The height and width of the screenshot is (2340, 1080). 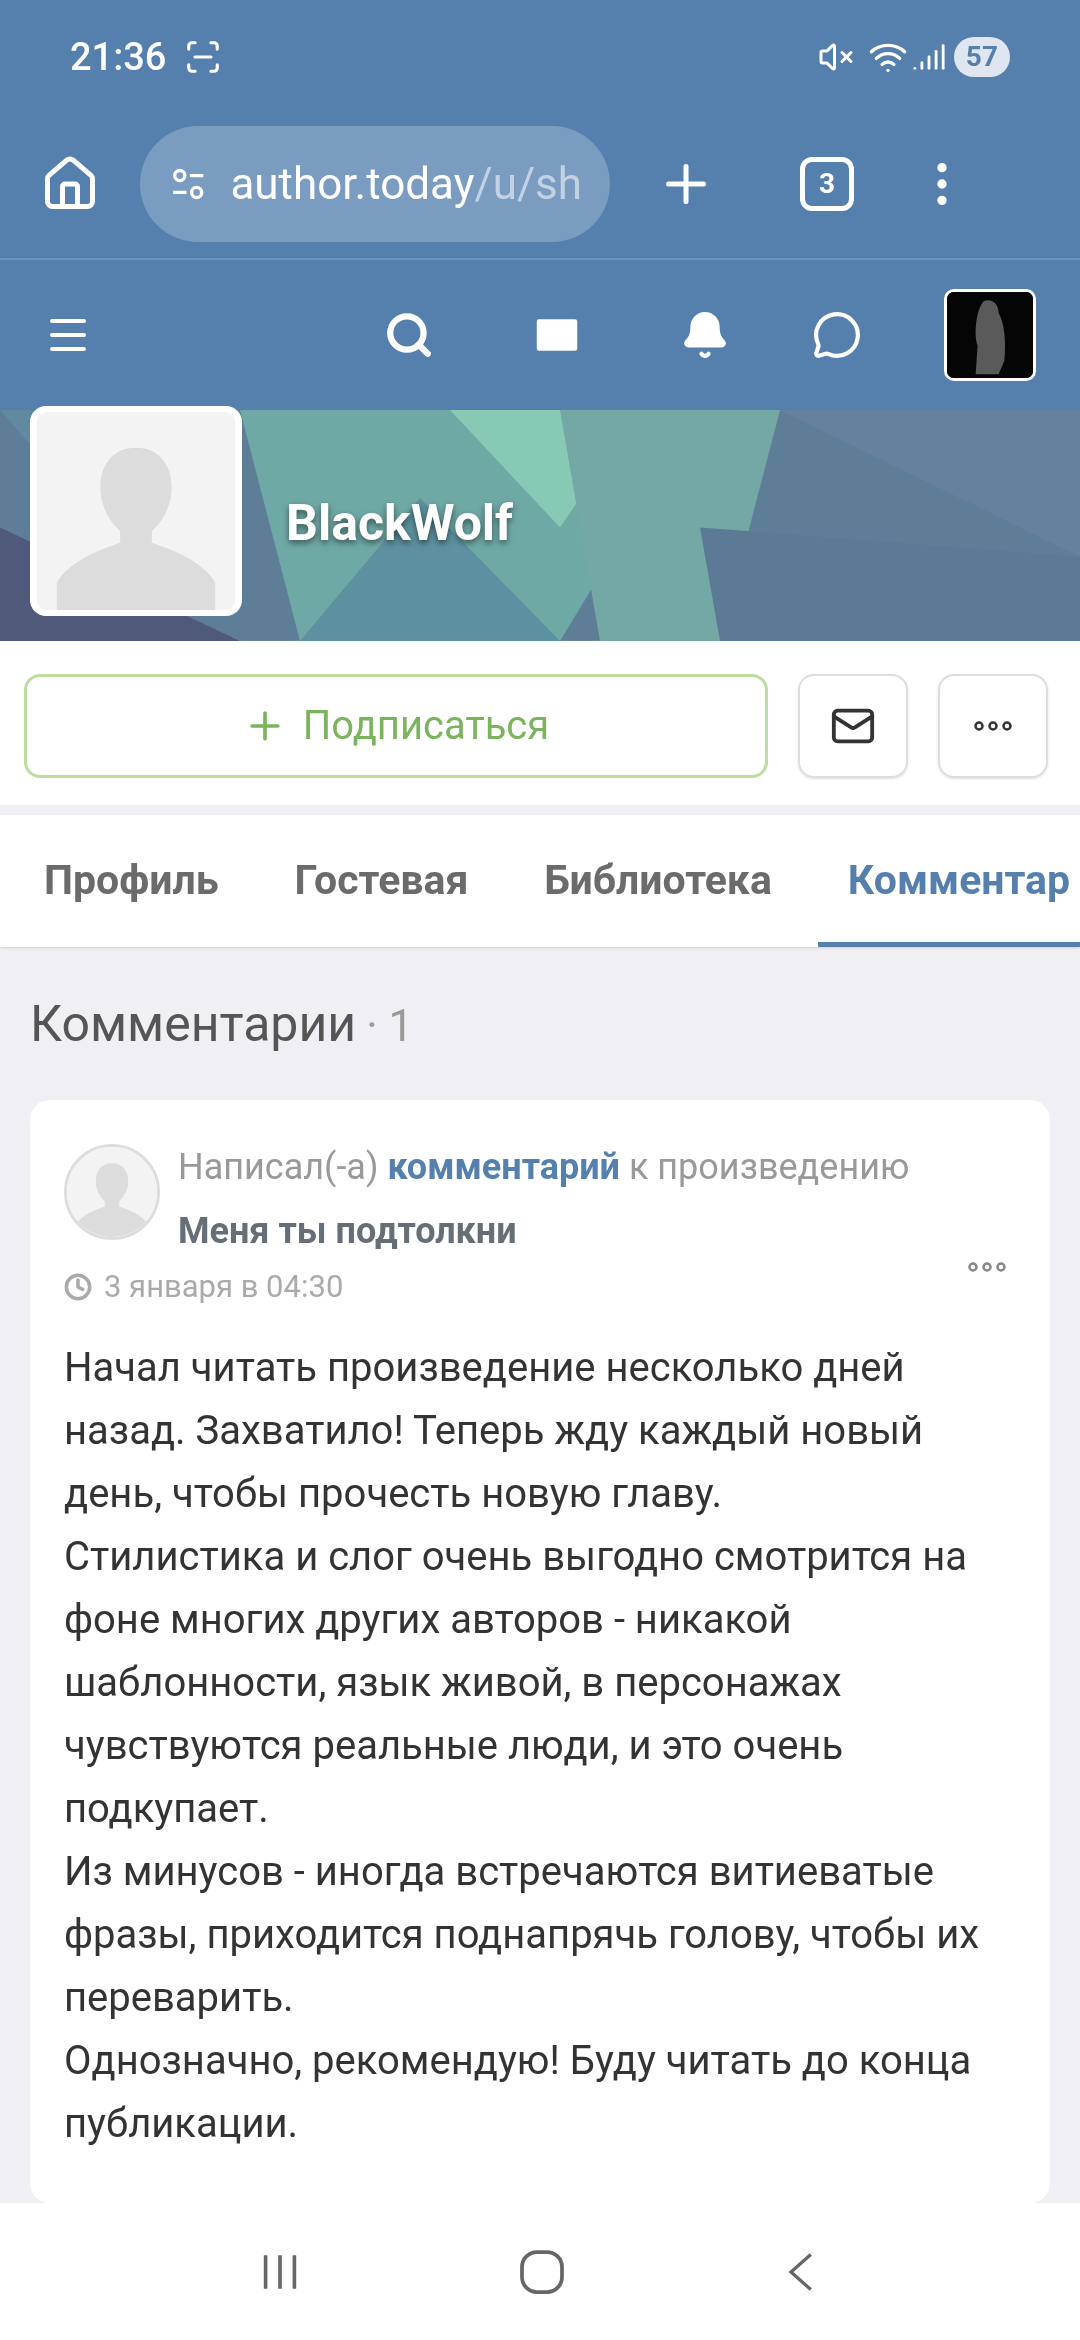 I want to click on comment-paragraph: Однозначно, рекомендую! Буду читать до конца публикации., so click(x=518, y=2092).